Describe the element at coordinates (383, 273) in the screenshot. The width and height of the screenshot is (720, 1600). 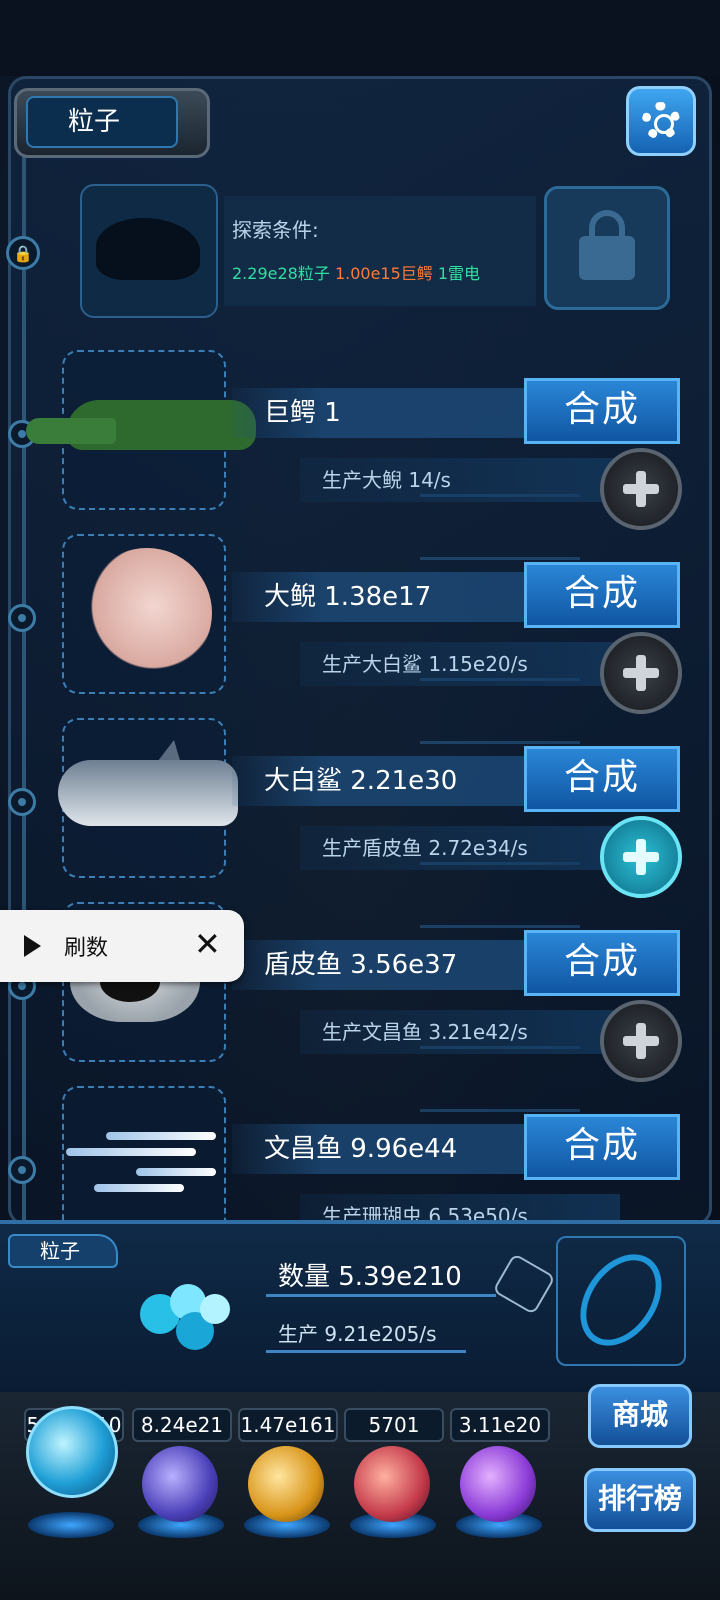
I see `requirement-crocodiles: 1.00e15巨鳄` at that location.